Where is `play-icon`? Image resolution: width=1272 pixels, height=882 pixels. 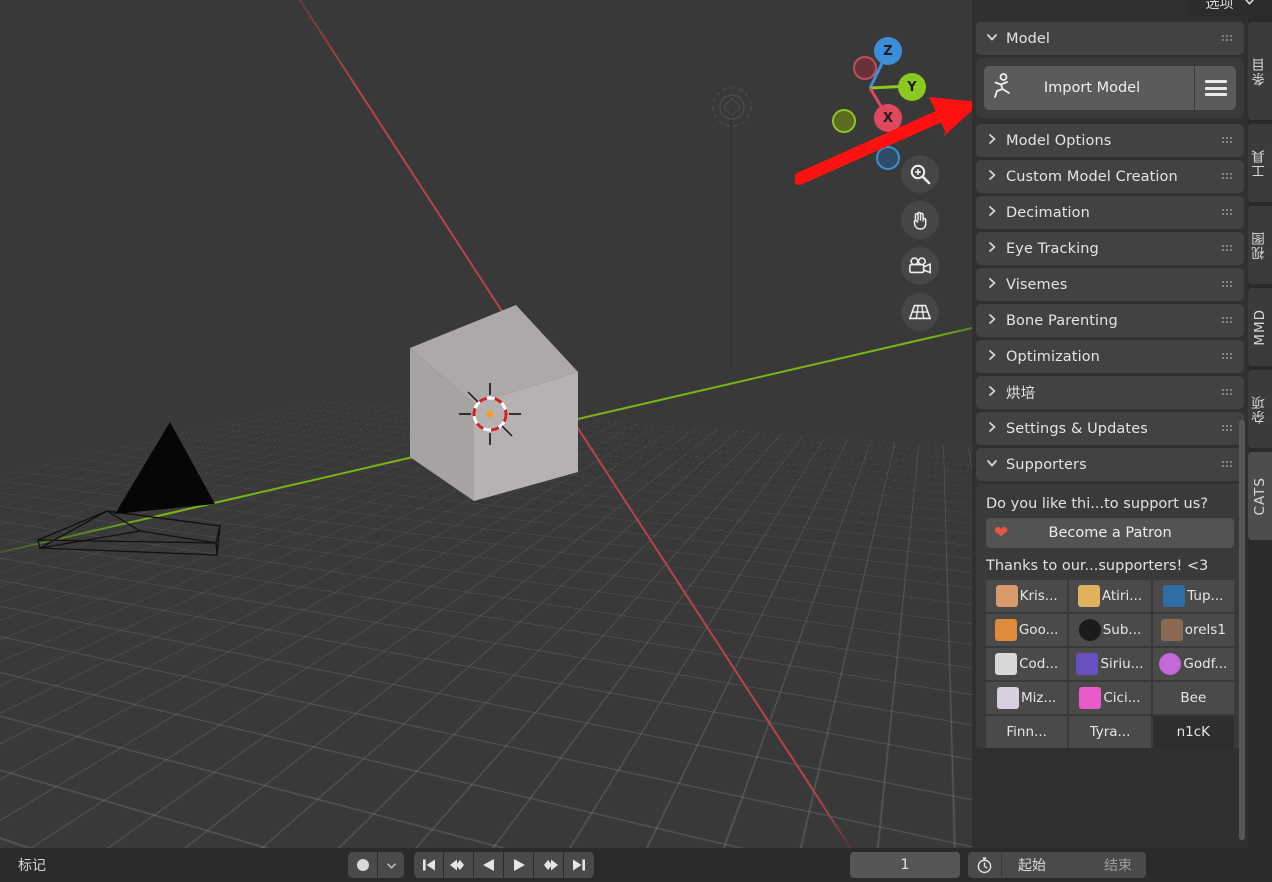
play-icon is located at coordinates (519, 865).